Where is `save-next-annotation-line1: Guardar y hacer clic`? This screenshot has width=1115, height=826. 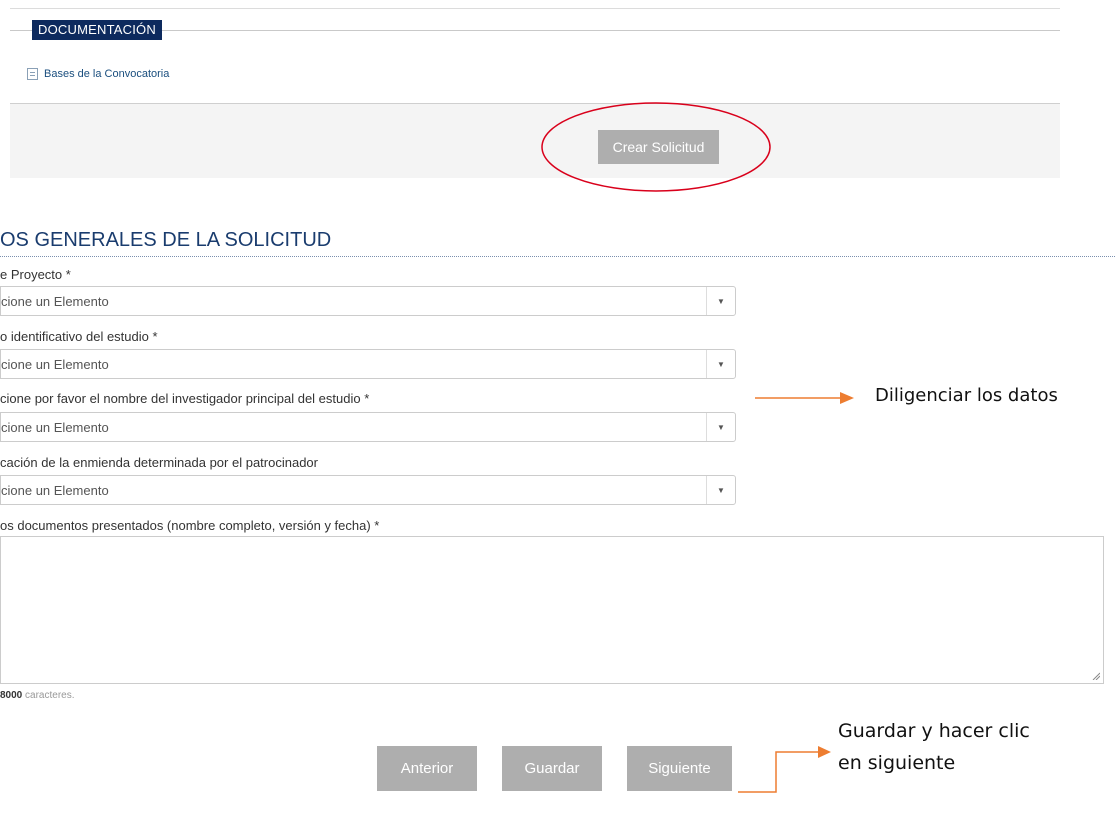
save-next-annotation-line1: Guardar y hacer clic is located at coordinates (934, 731).